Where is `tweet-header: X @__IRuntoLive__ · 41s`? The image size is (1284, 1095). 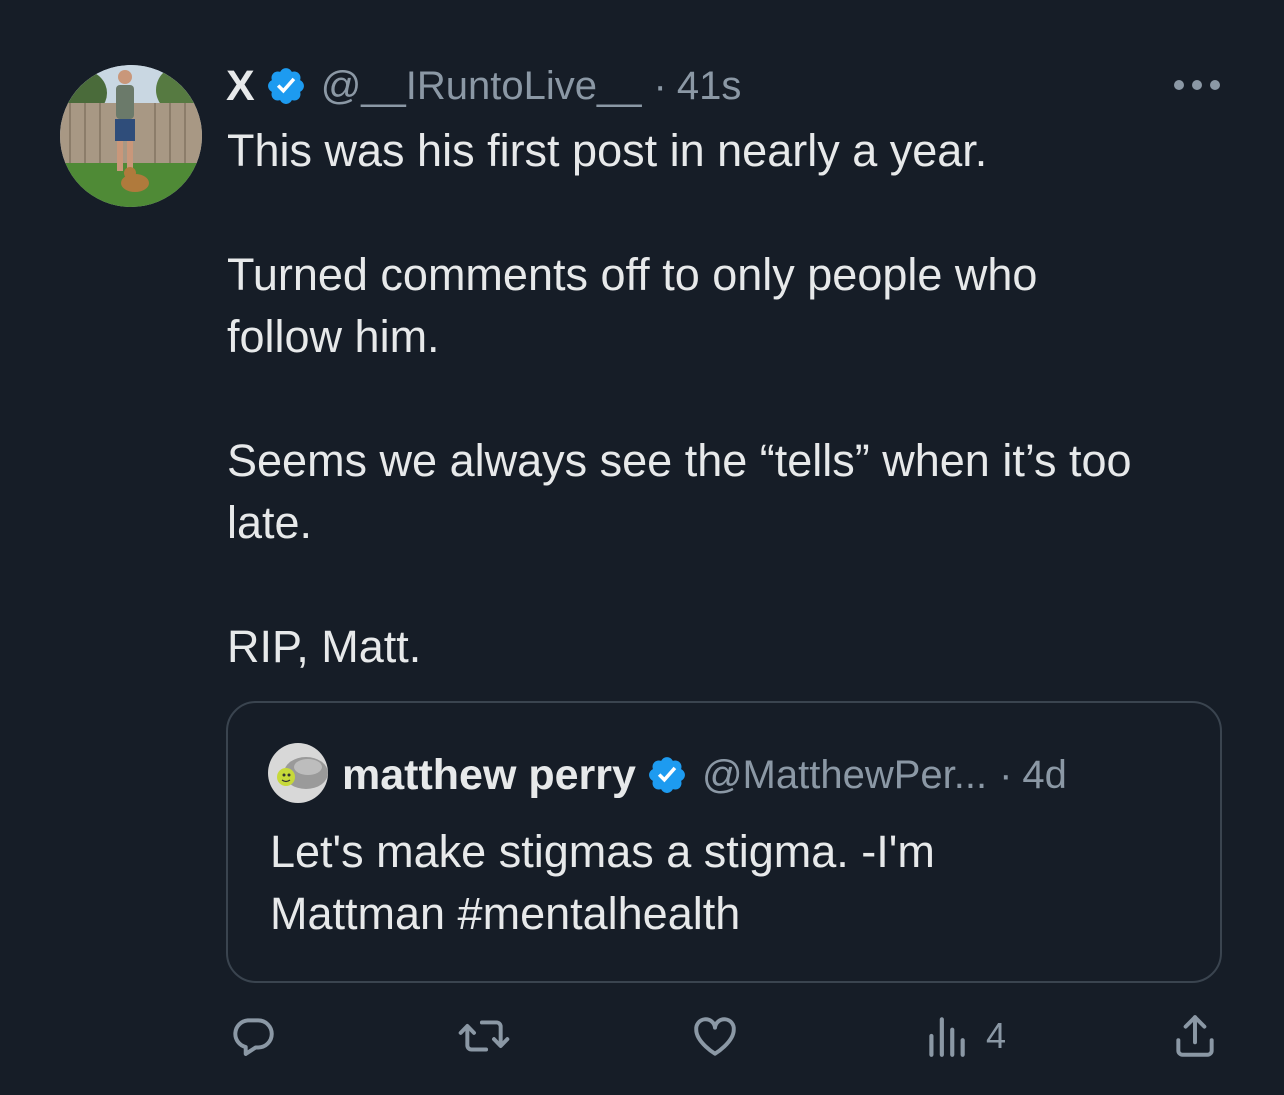 tweet-header: X @__IRuntoLive__ · 41s is located at coordinates (483, 86).